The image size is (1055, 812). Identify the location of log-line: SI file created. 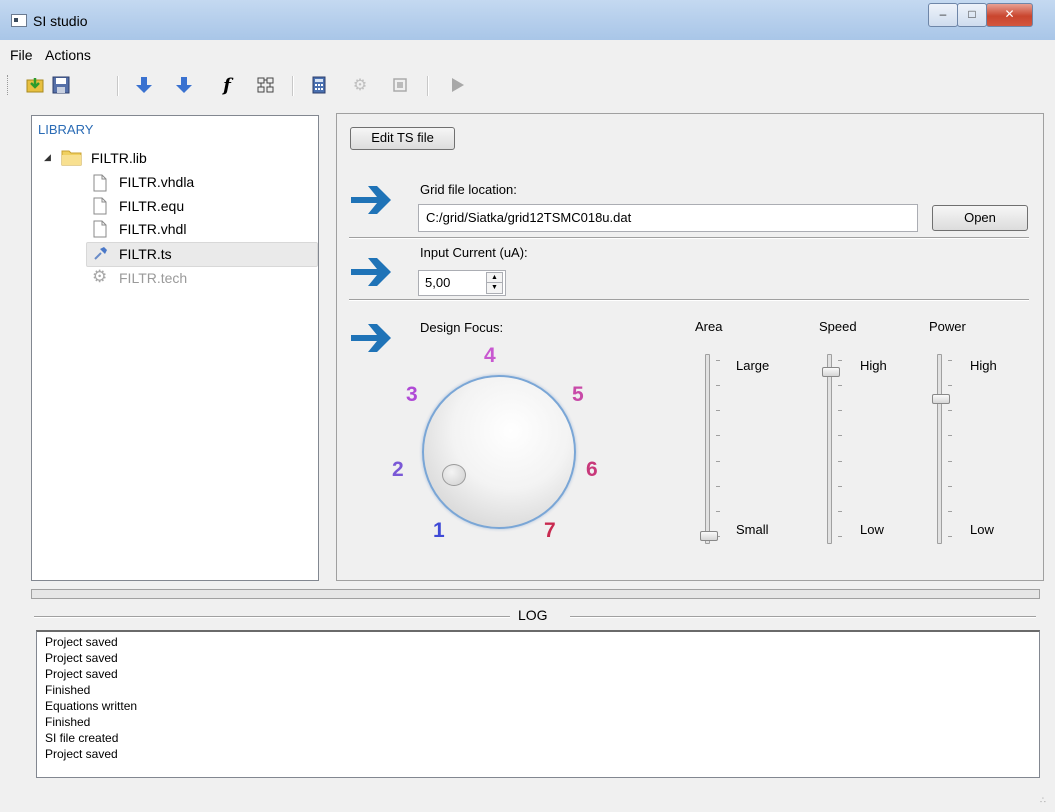
(82, 738).